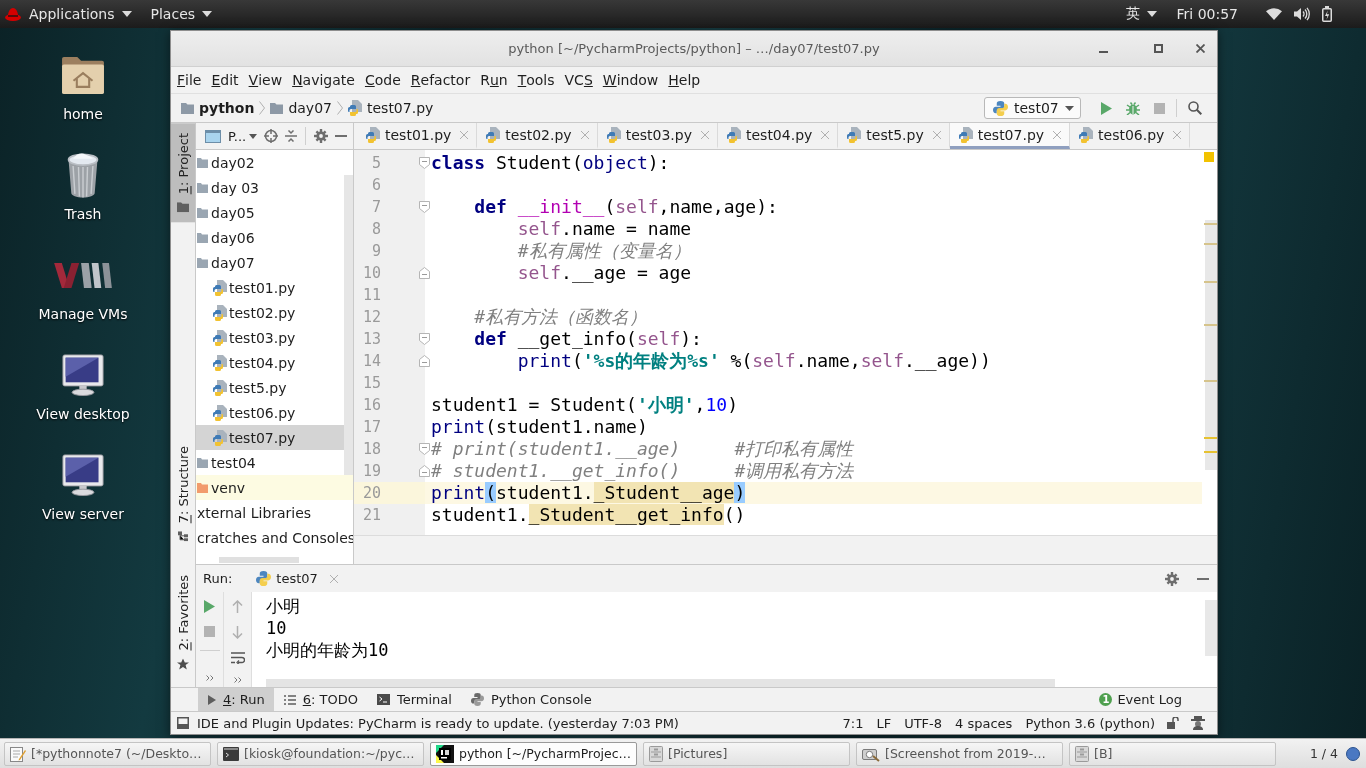 The image size is (1366, 768). What do you see at coordinates (1200, 48) in the screenshot?
I see `close-icon` at bounding box center [1200, 48].